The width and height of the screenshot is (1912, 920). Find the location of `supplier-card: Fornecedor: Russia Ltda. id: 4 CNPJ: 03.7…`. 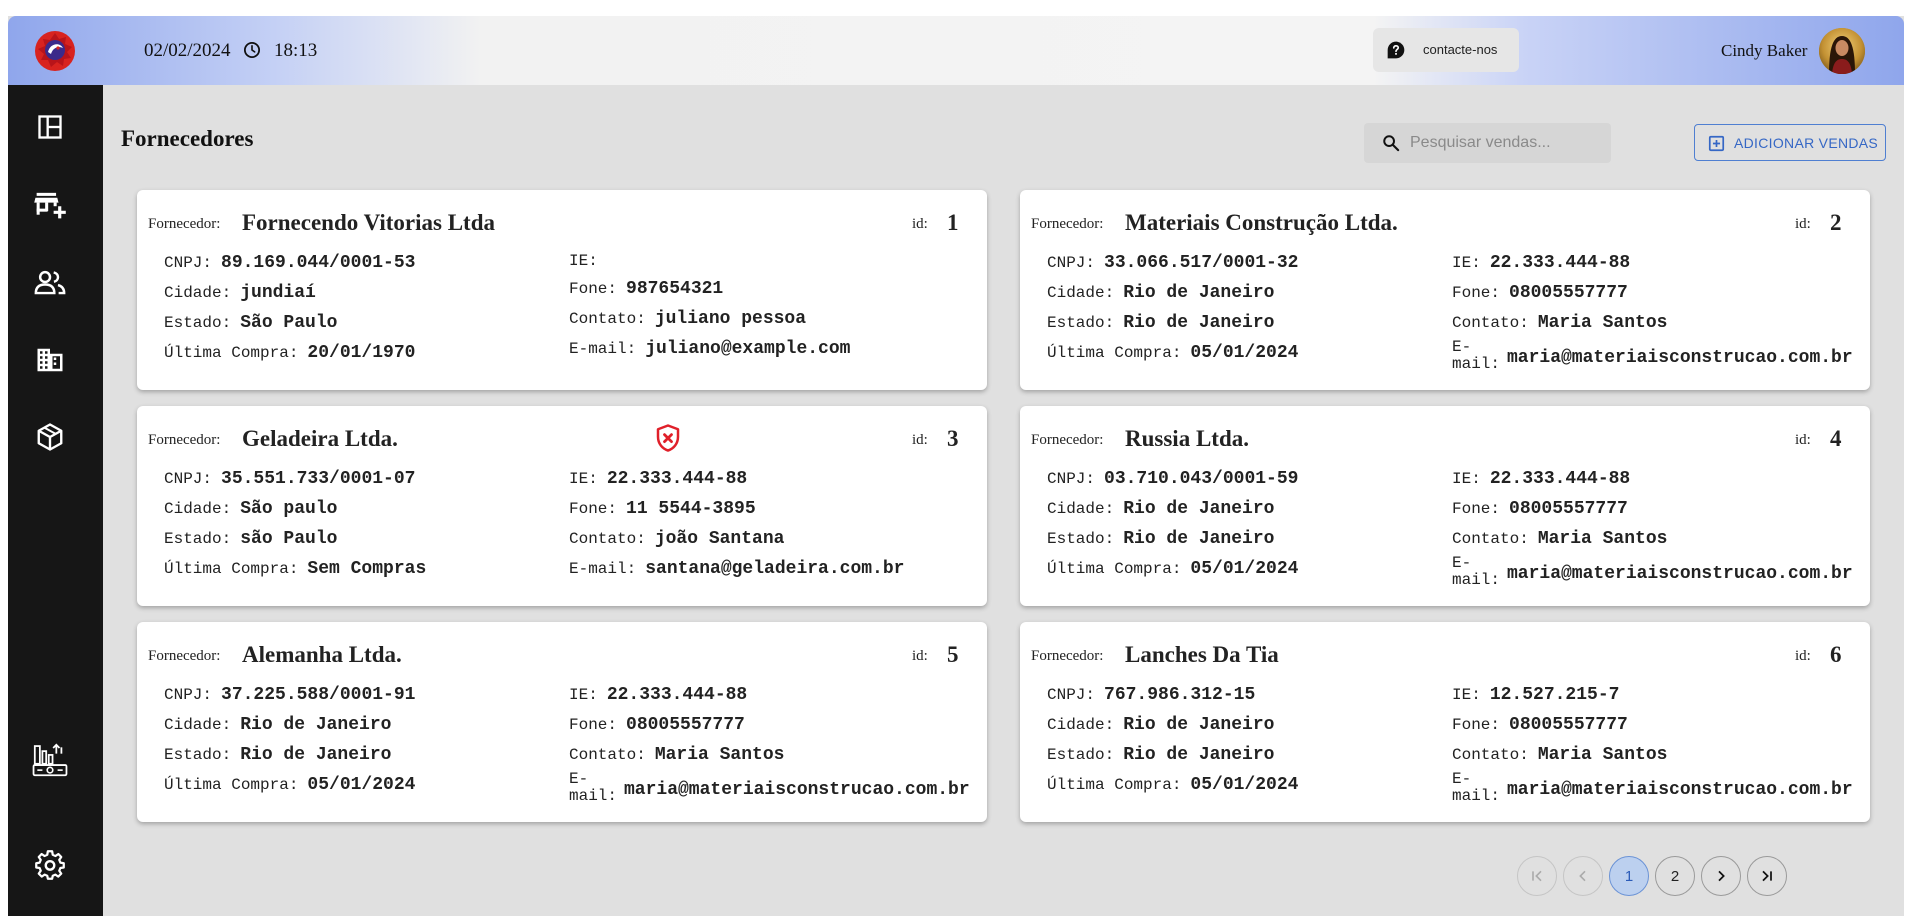

supplier-card: Fornecedor: Russia Ltda. id: 4 CNPJ: 03.7… is located at coordinates (1445, 506).